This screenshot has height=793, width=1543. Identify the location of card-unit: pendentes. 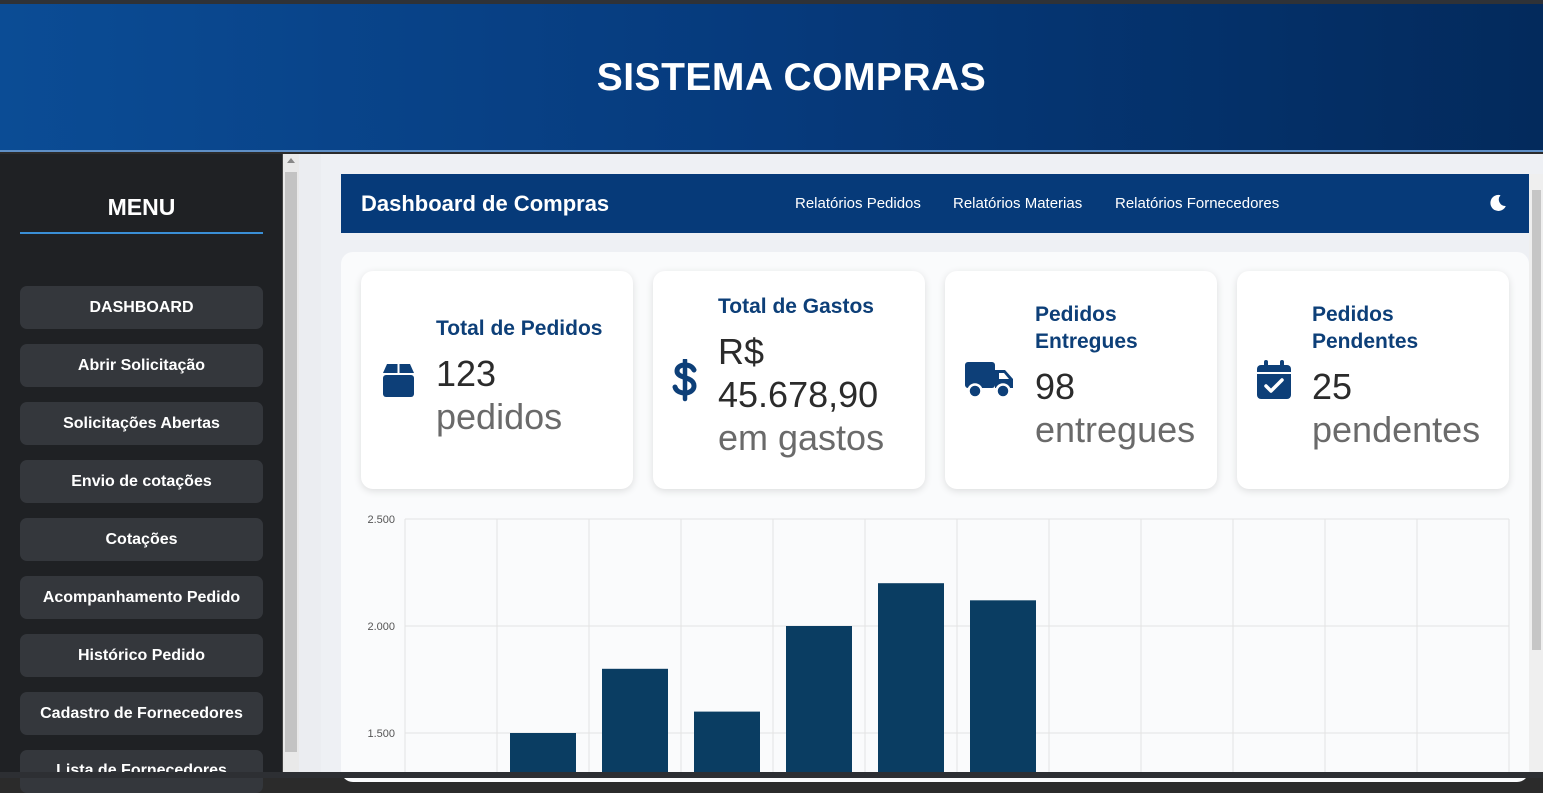
(1396, 429).